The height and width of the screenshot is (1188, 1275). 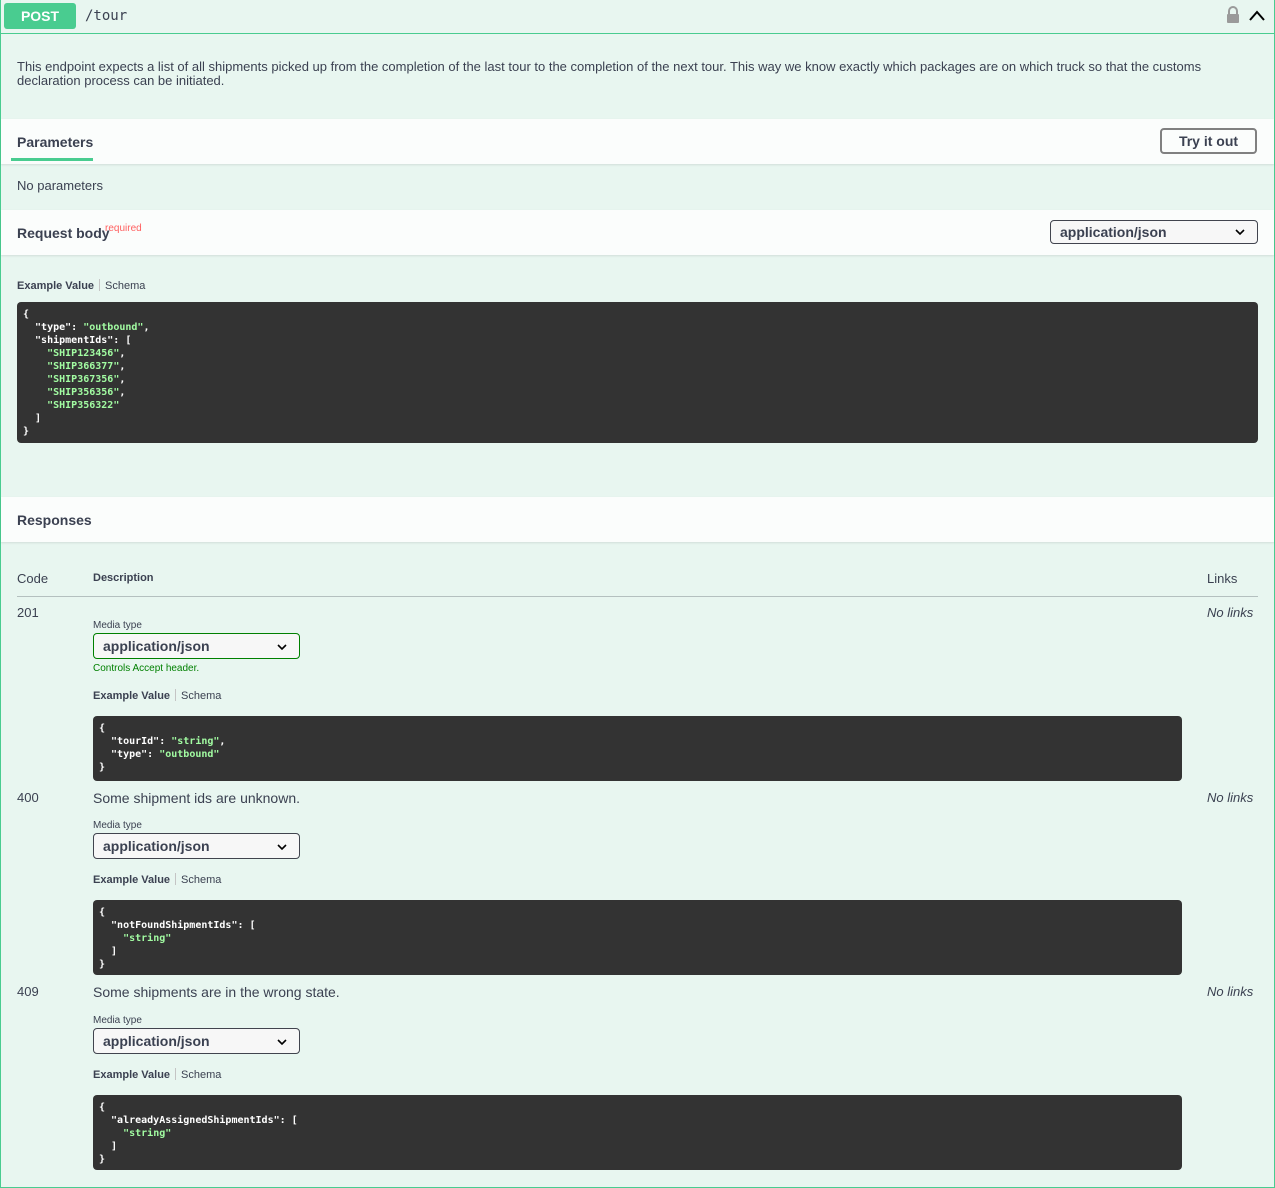 I want to click on request-content-type-select: application/json, so click(x=1154, y=232).